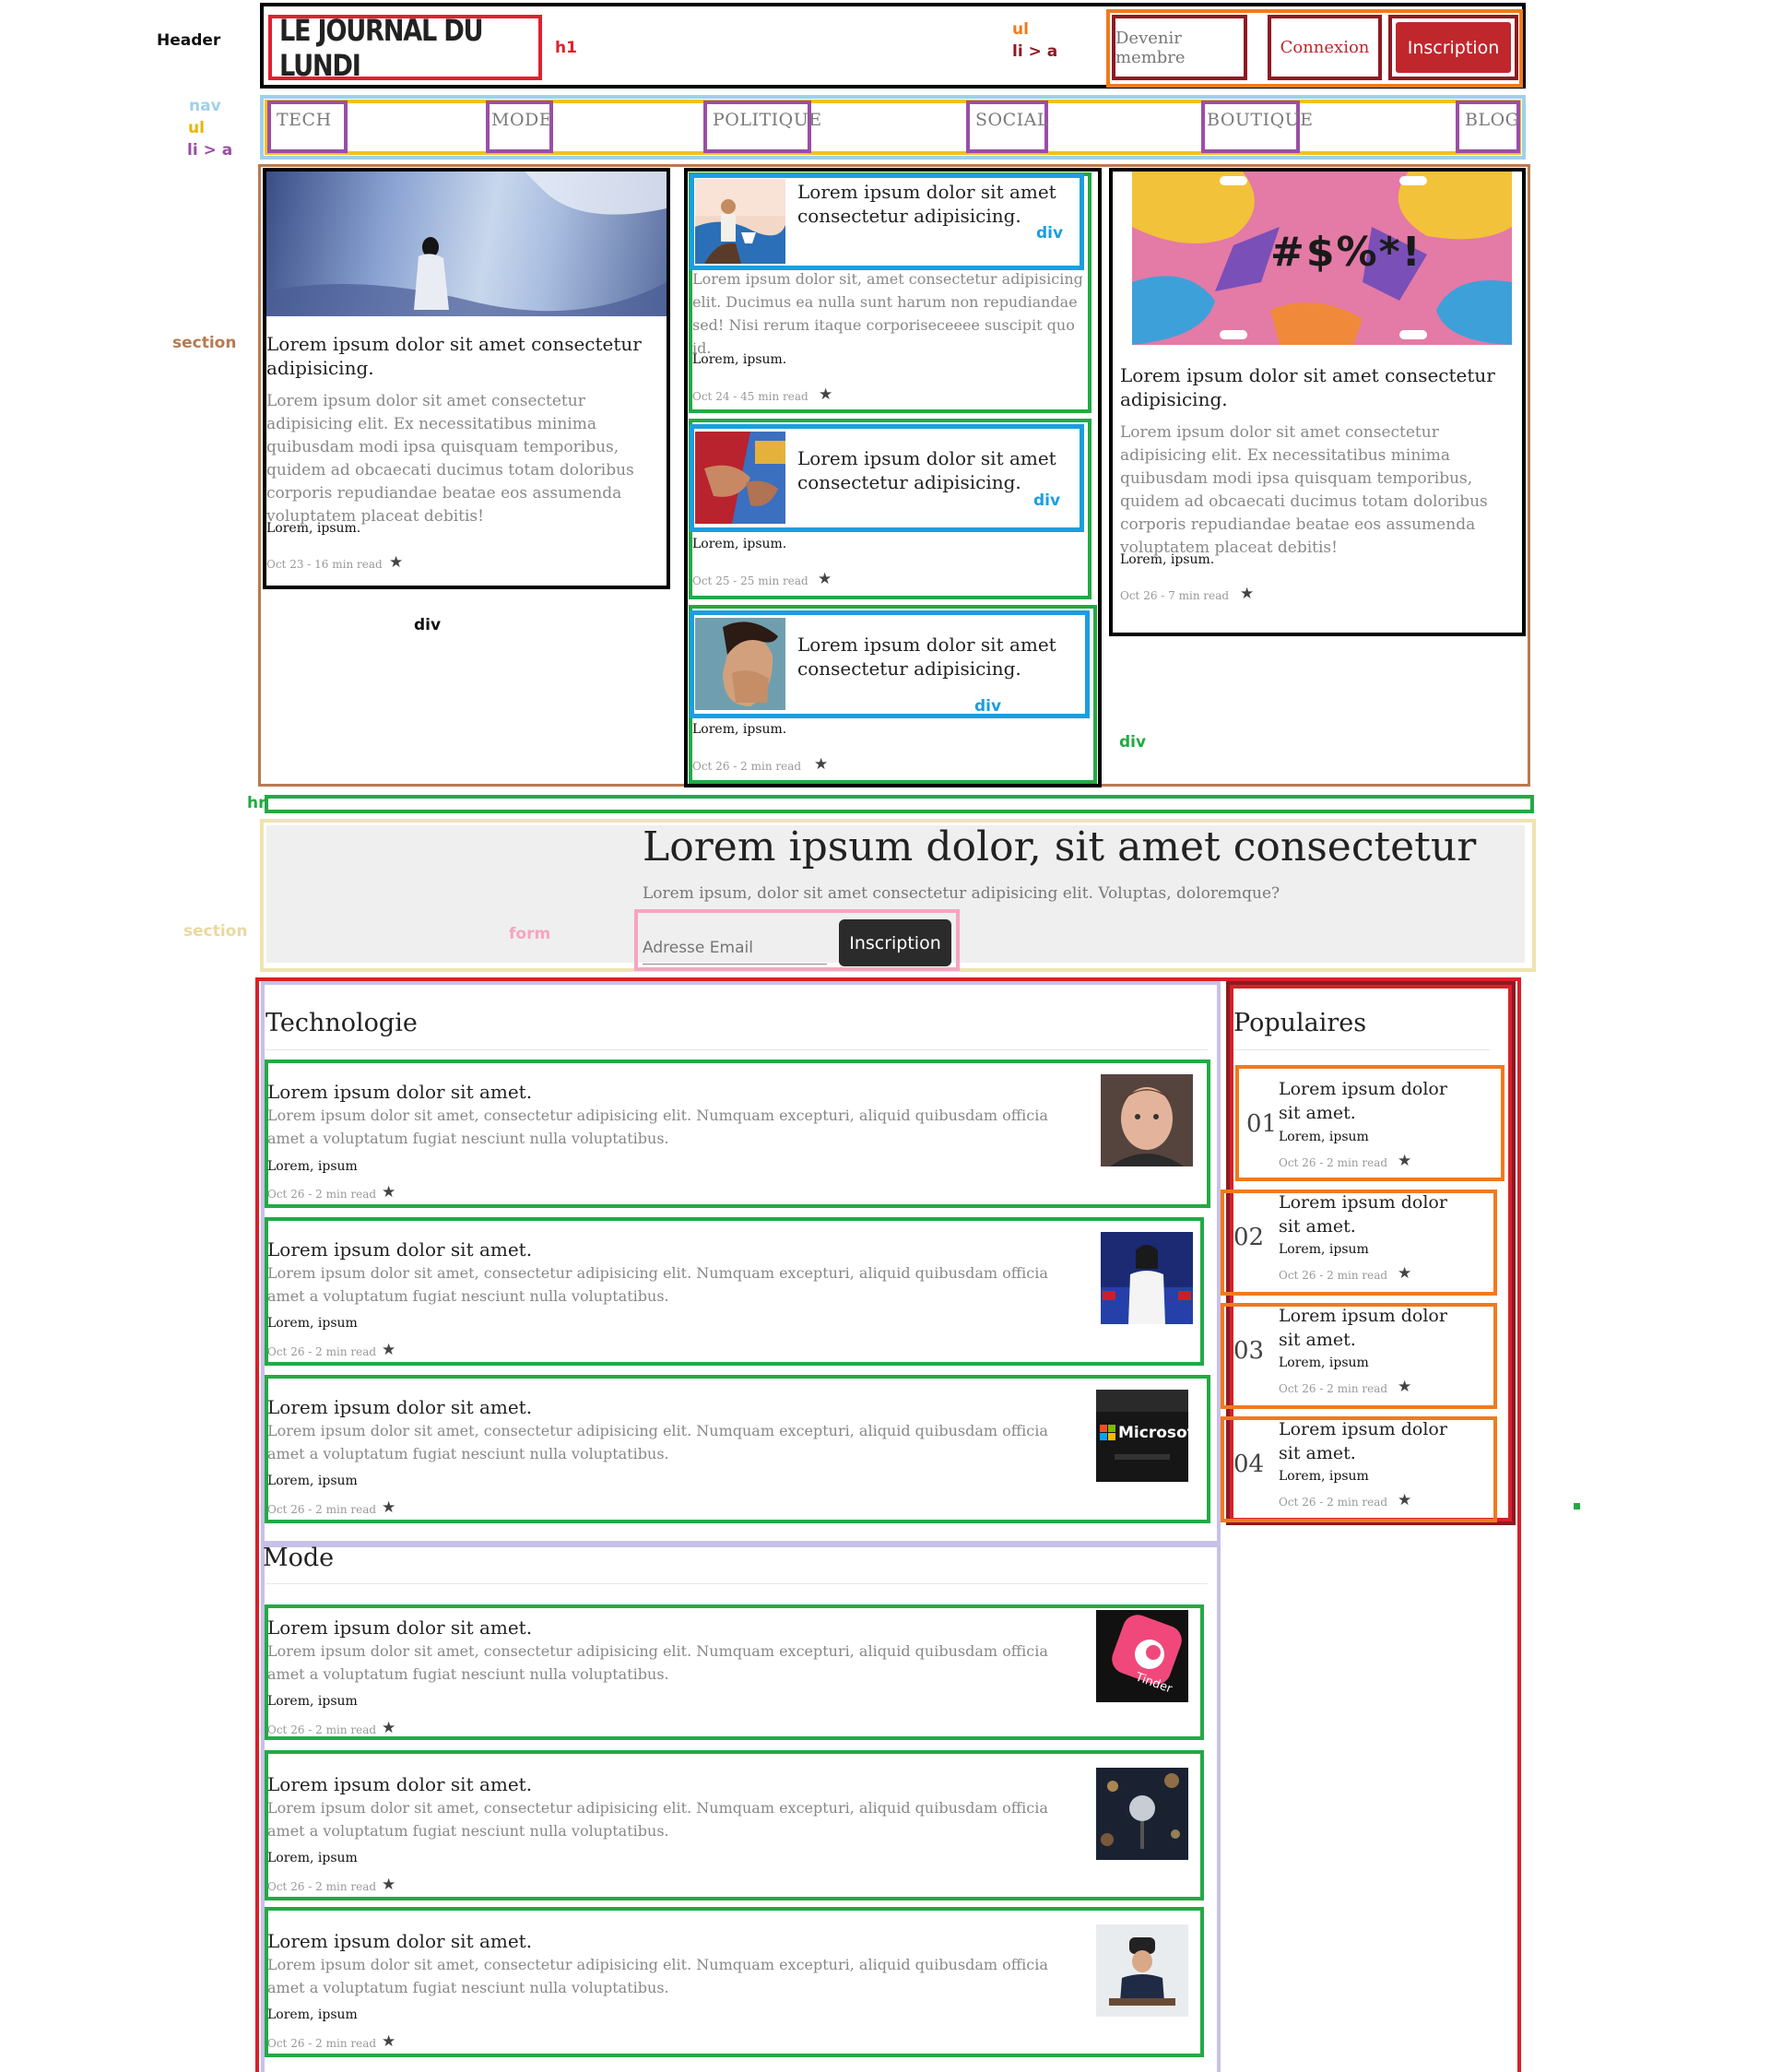  What do you see at coordinates (322, 2043) in the screenshot?
I see `mode-article-3-meta: Oct 26 - 2 min read` at bounding box center [322, 2043].